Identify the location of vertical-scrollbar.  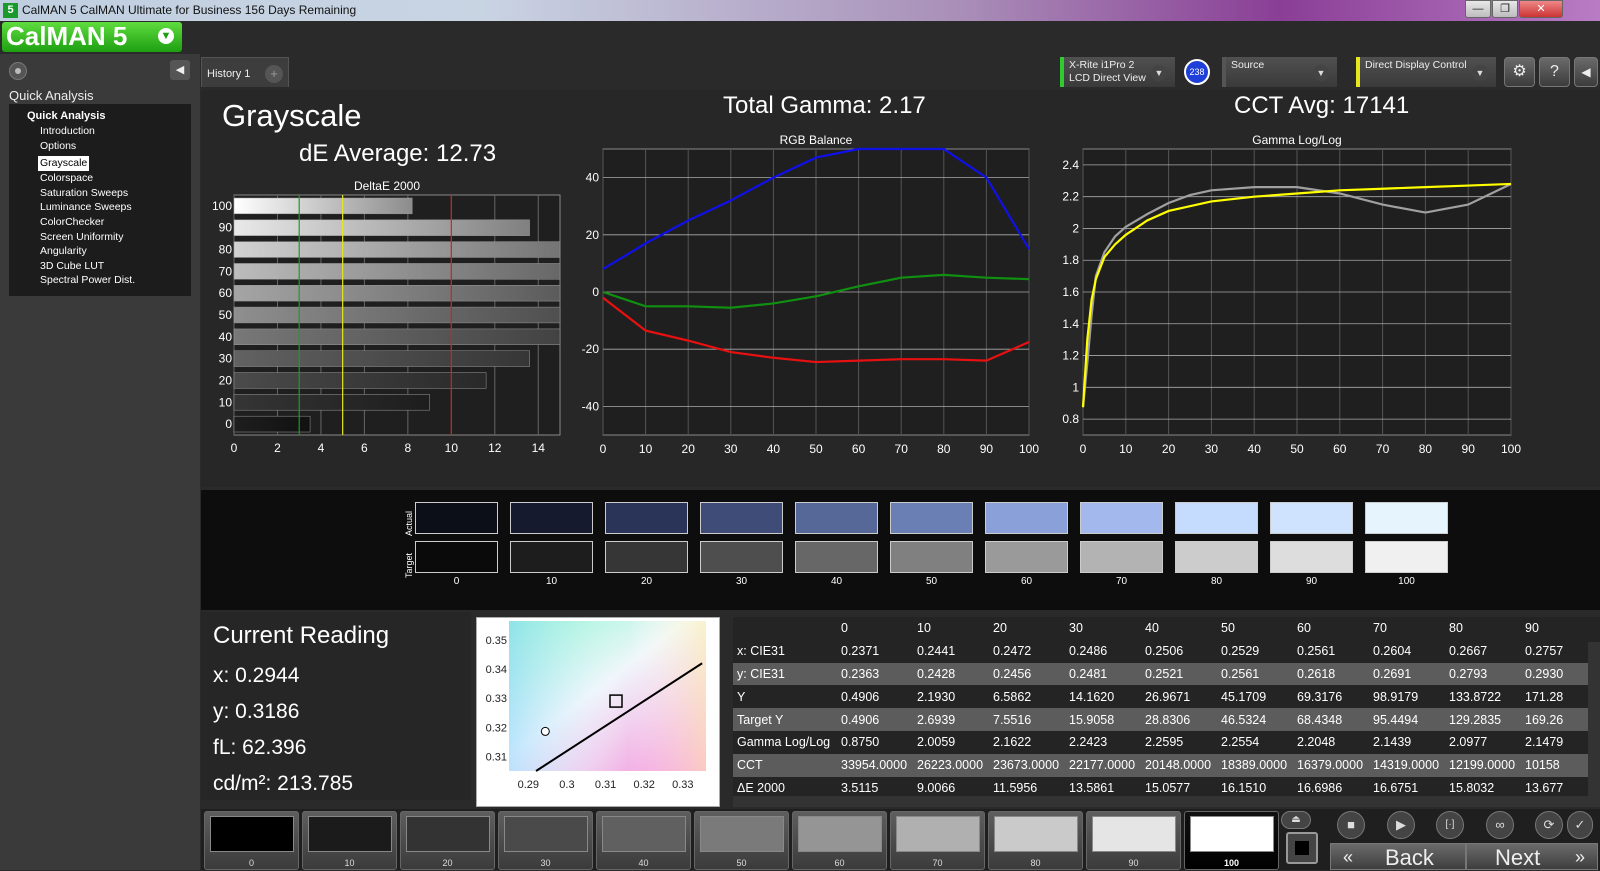
(1594, 722).